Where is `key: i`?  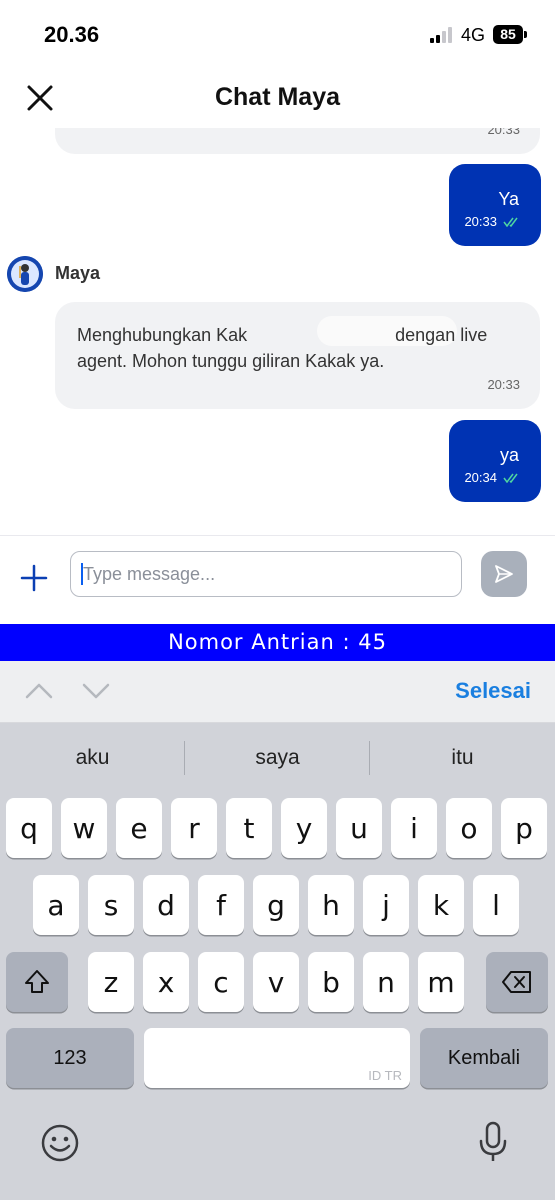 key: i is located at coordinates (414, 828).